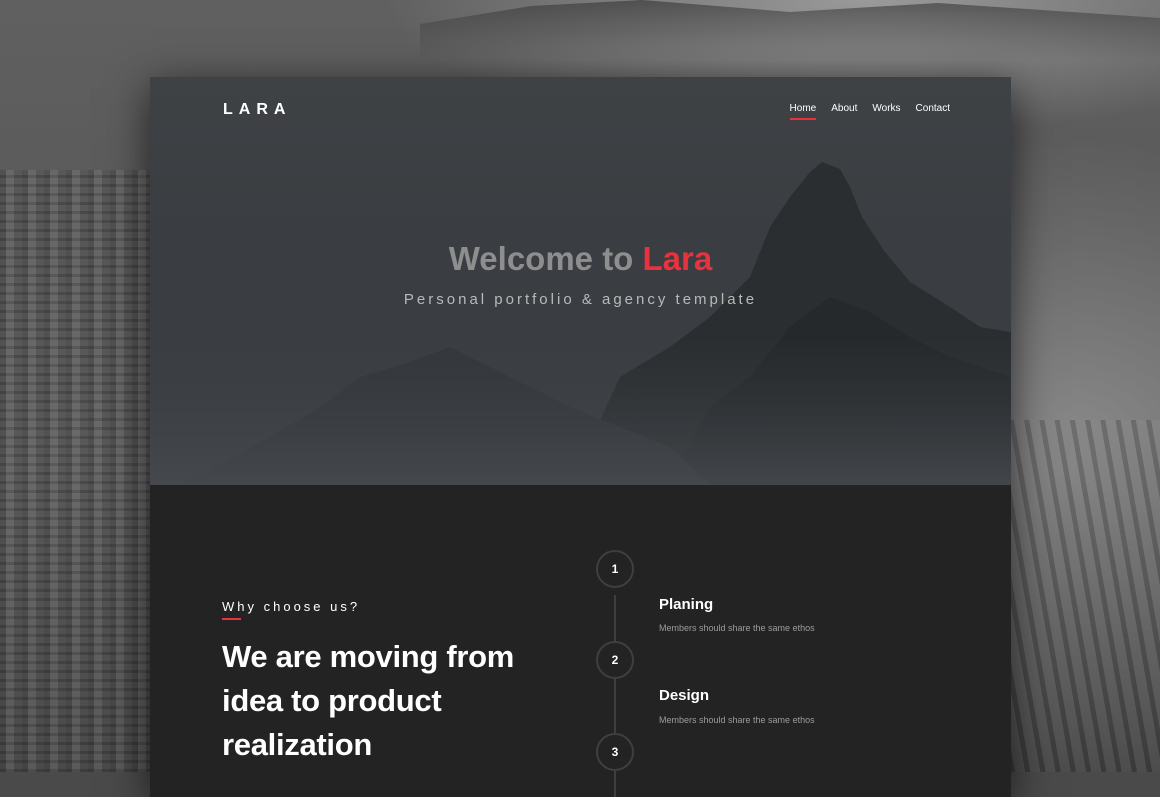 This screenshot has width=1160, height=797. What do you see at coordinates (615, 660) in the screenshot?
I see `step-2-circle: 2` at bounding box center [615, 660].